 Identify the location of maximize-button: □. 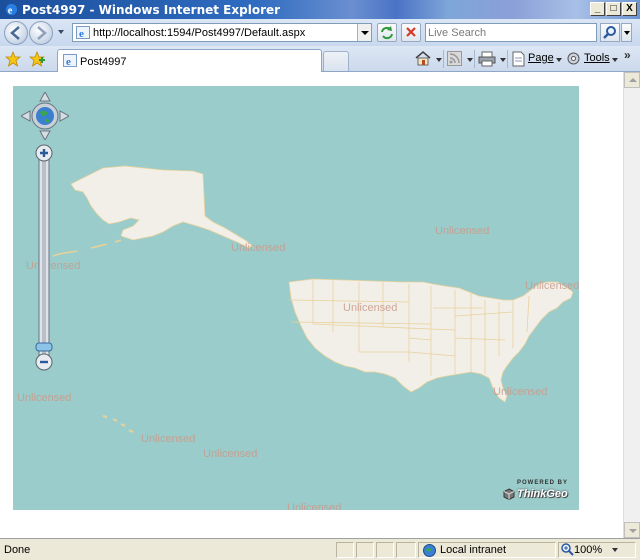
(613, 9).